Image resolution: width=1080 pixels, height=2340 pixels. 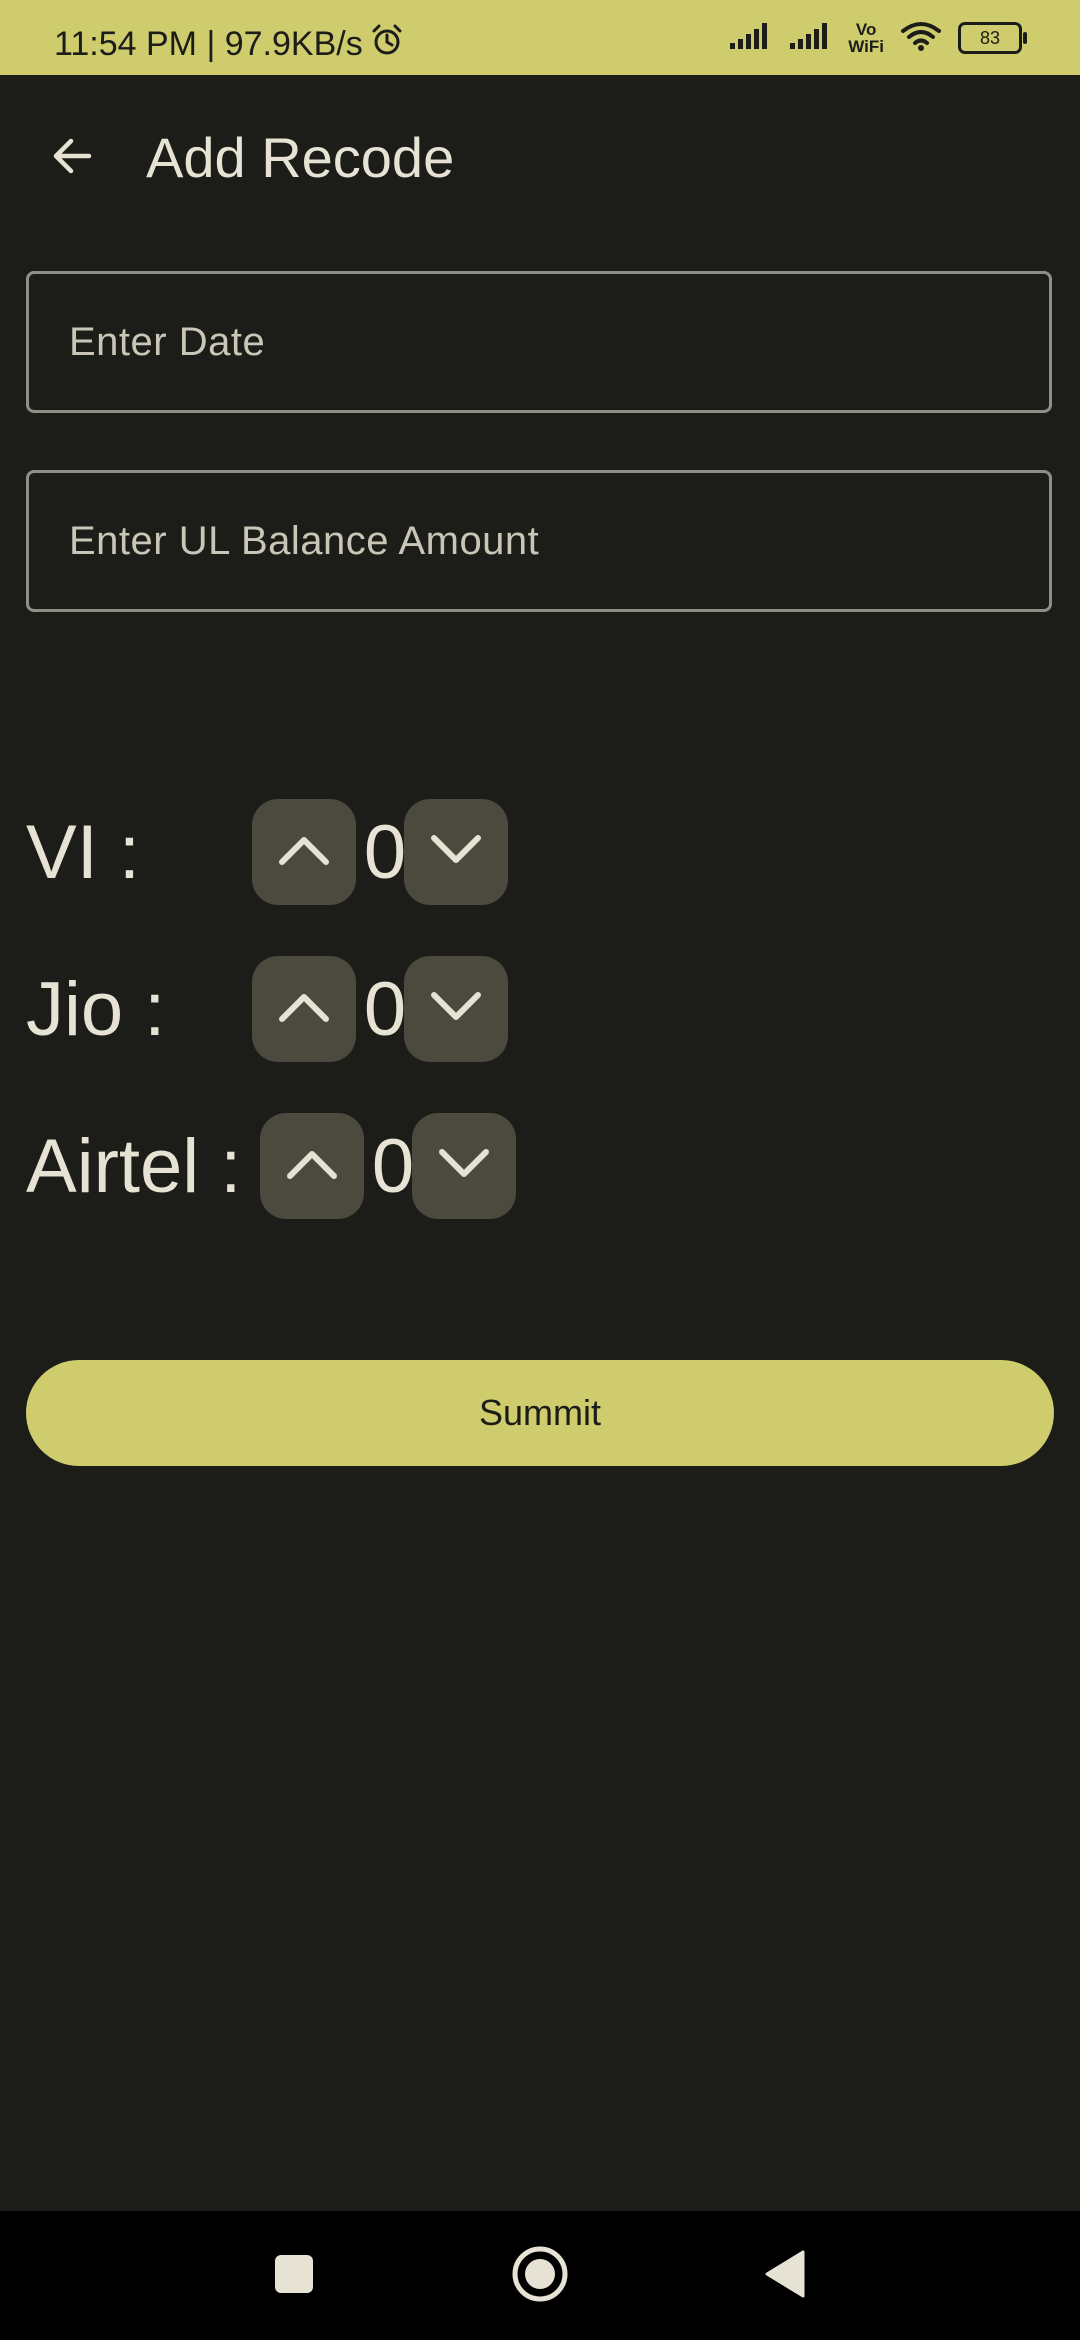 What do you see at coordinates (921, 38) in the screenshot?
I see `wifi-icon` at bounding box center [921, 38].